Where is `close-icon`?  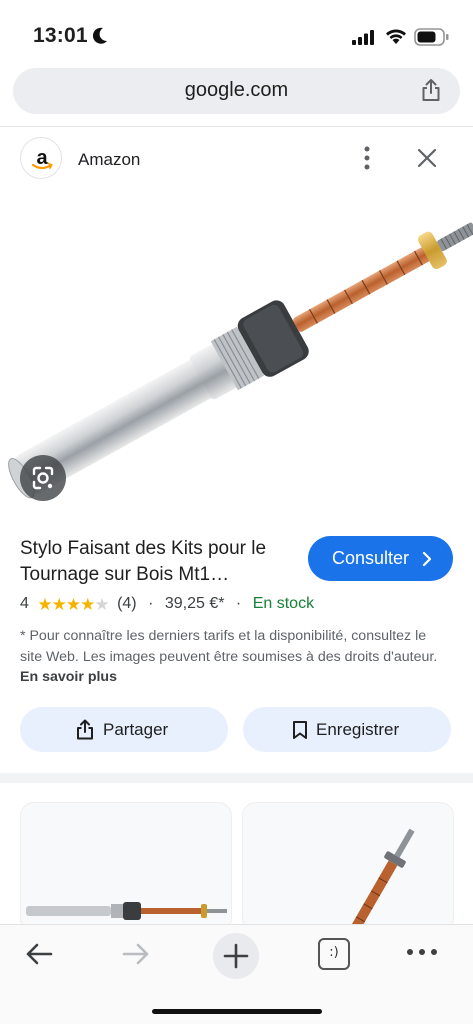 close-icon is located at coordinates (427, 158).